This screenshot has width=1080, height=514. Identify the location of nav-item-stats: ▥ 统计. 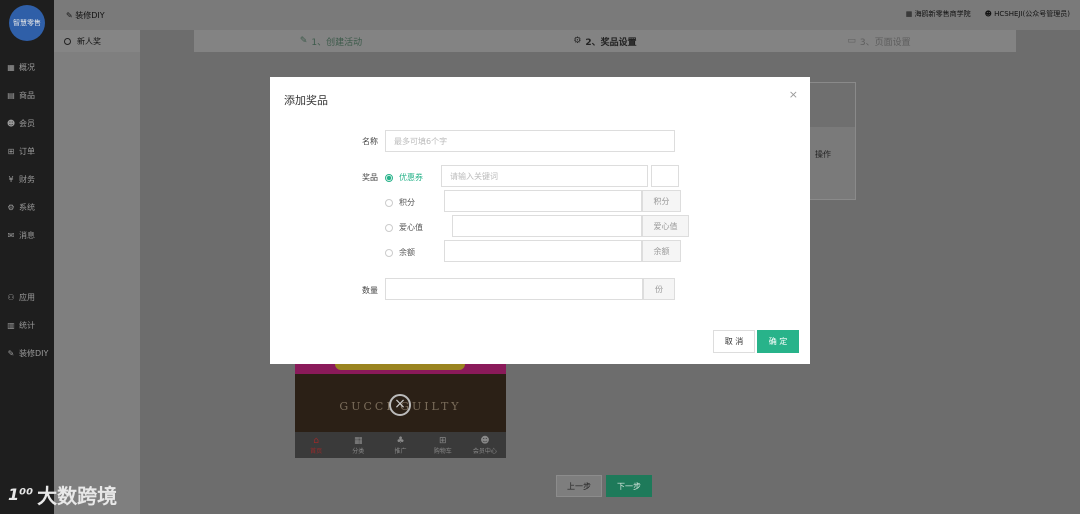
(27, 325).